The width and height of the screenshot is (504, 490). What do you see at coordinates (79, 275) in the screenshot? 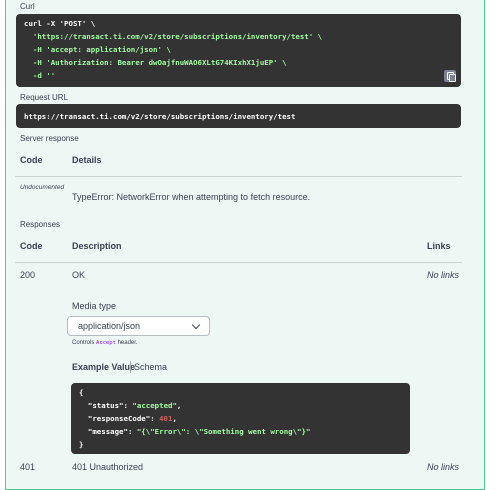
I see `response-description-200: OK` at bounding box center [79, 275].